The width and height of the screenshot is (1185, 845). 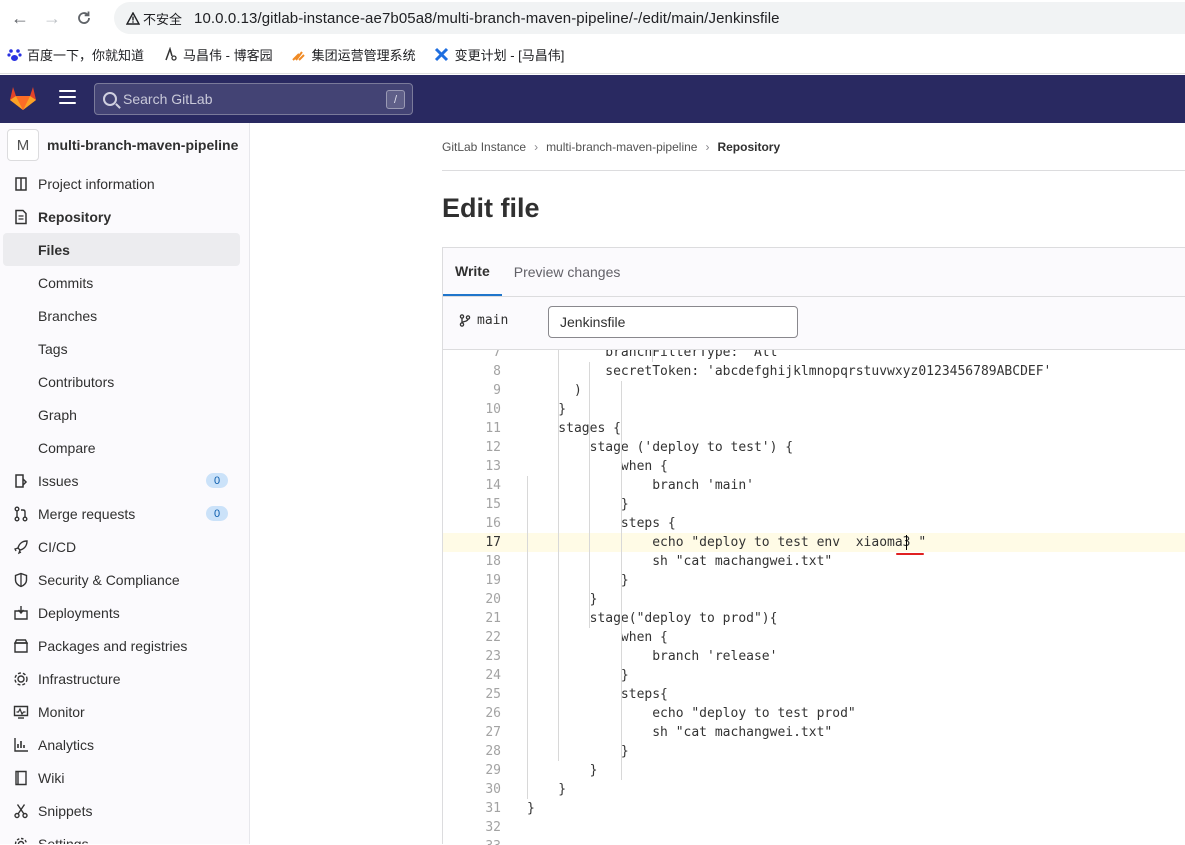 I want to click on bookmark-change-plan: 变更计划 - [马昌伟], so click(x=499, y=54).